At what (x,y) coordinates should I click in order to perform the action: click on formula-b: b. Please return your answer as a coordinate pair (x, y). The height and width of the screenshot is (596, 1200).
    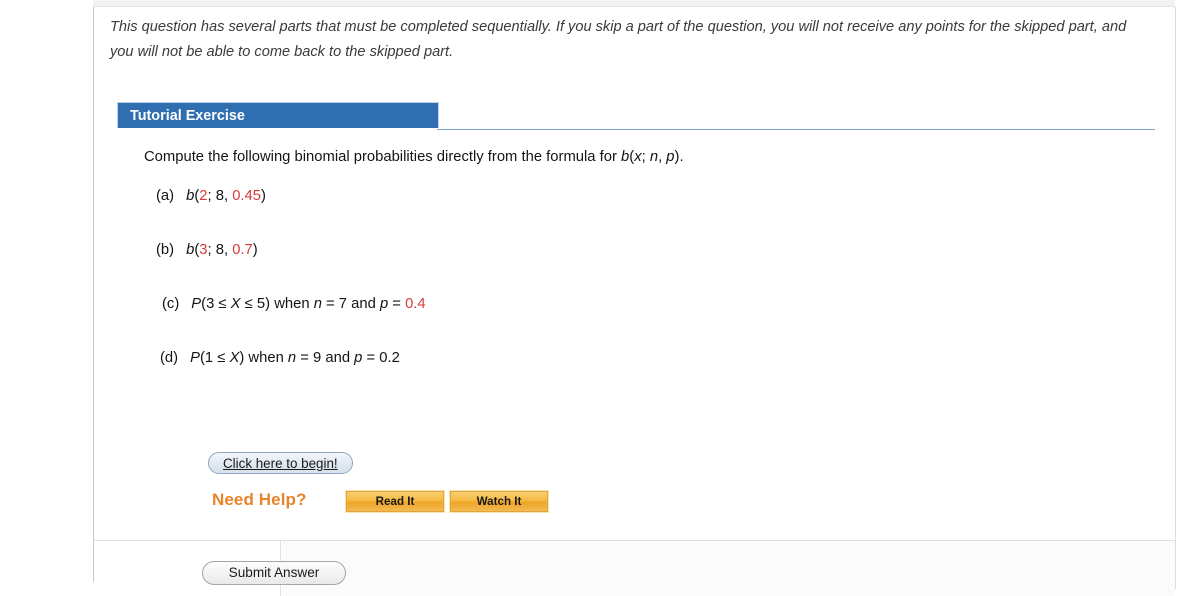
    Looking at the image, I should click on (625, 157).